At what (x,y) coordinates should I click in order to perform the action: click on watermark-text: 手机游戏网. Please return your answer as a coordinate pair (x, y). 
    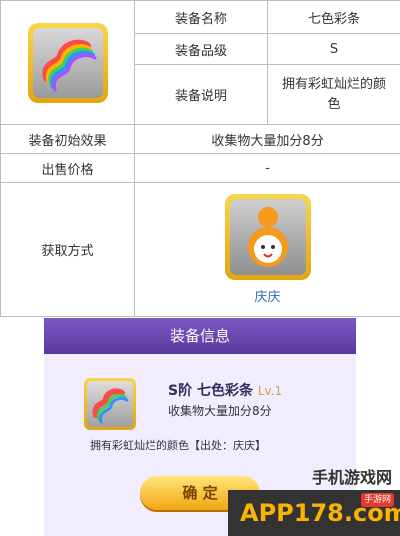
    Looking at the image, I should click on (351, 477).